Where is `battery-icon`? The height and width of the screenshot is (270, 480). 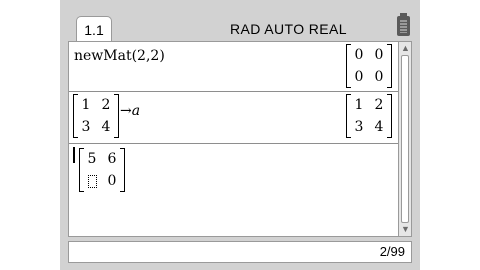
battery-icon is located at coordinates (403, 24).